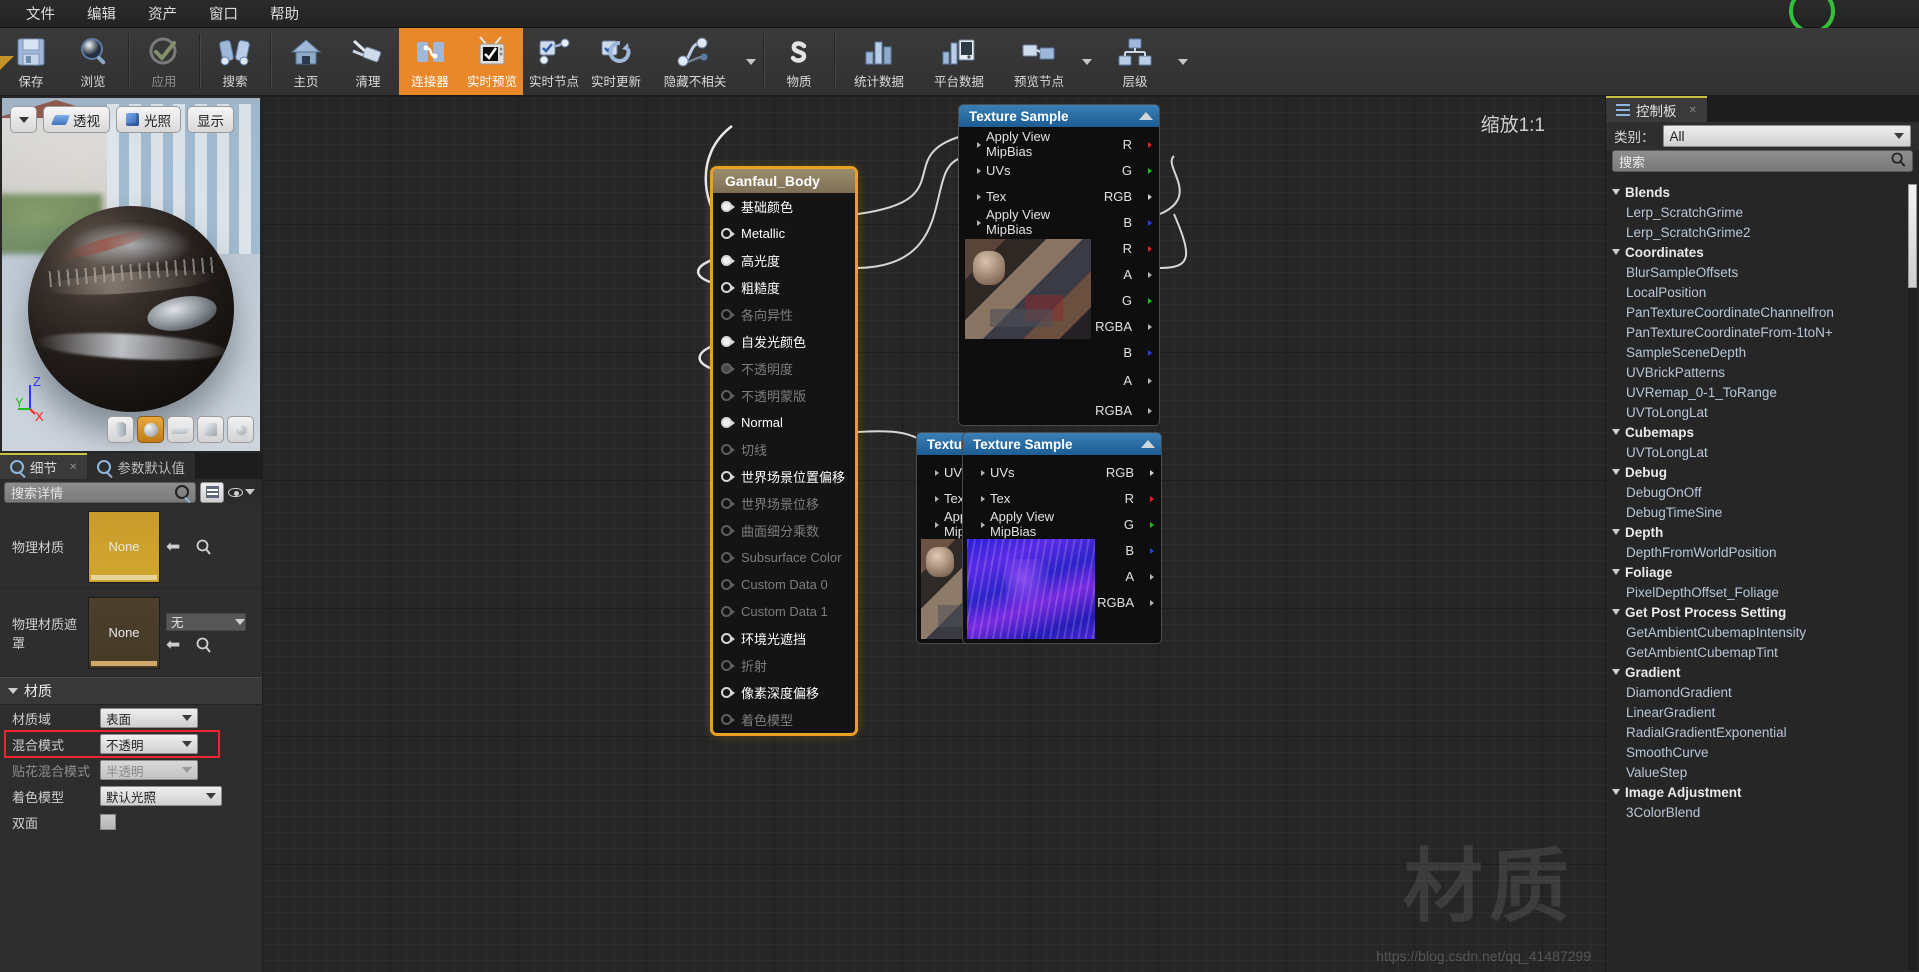 This screenshot has height=972, width=1919. I want to click on material-pin-pixel-depth-offset: 像素深度偏移, so click(784, 692).